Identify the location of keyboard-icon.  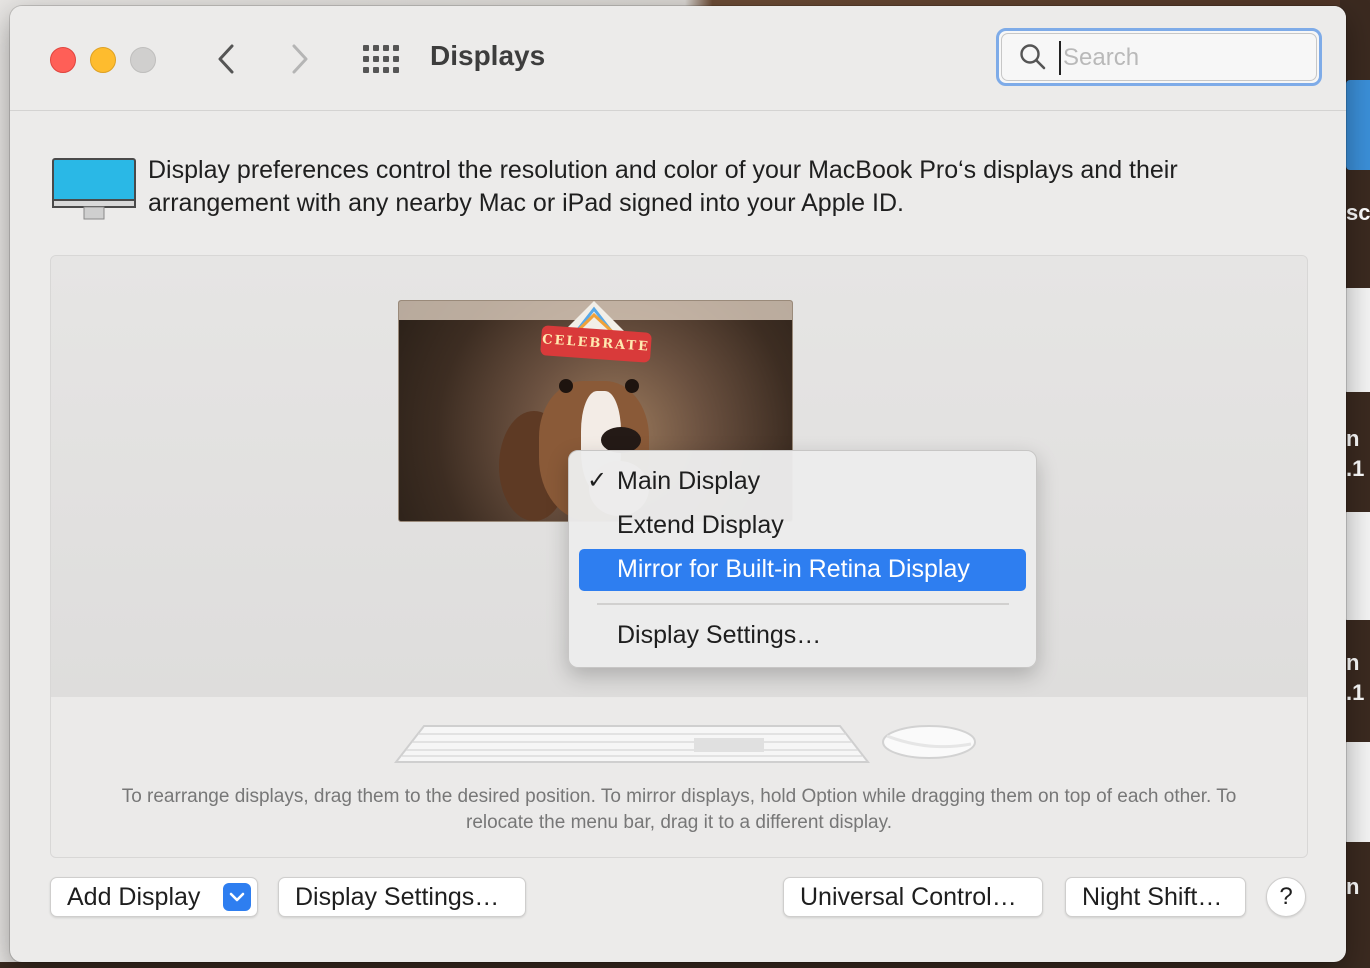
(632, 744).